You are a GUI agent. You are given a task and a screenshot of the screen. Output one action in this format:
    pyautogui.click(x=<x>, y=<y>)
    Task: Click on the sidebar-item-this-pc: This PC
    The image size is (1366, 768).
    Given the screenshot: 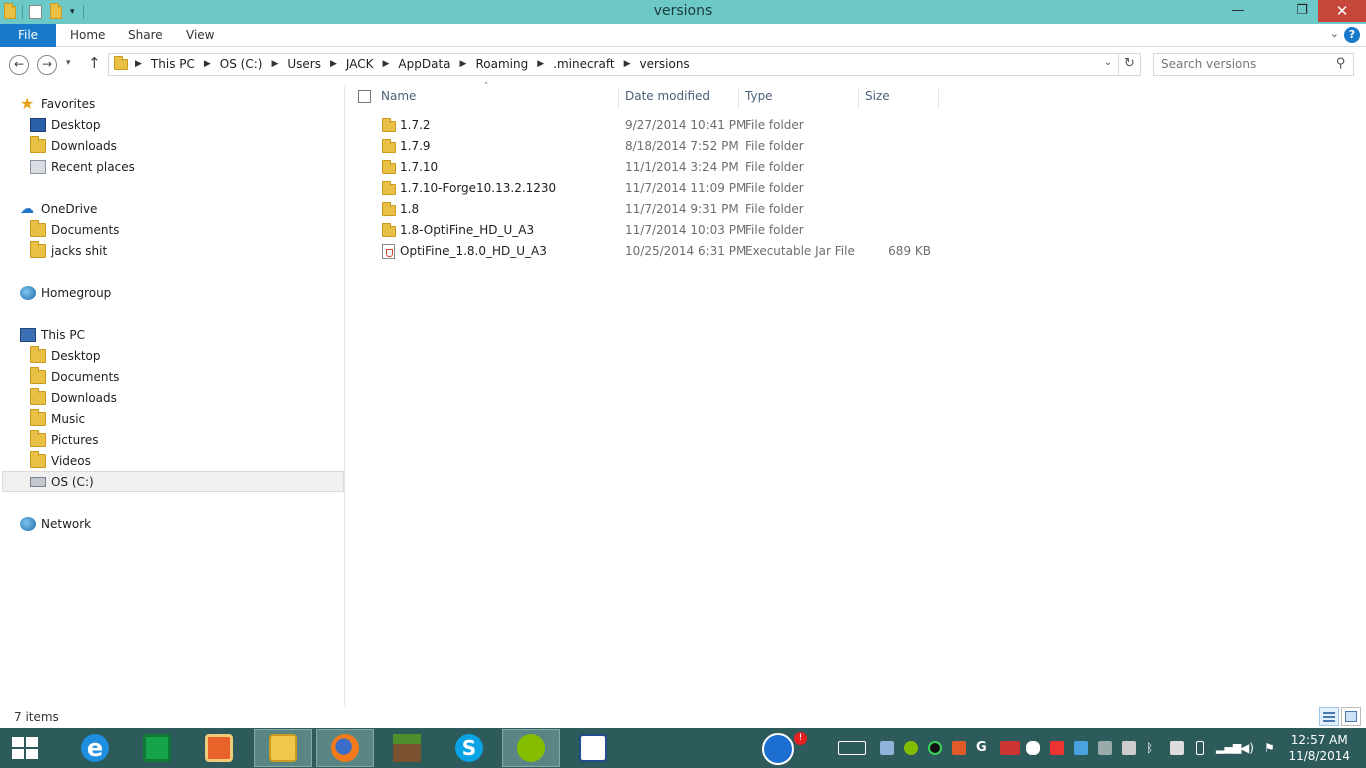 What is the action you would take?
    pyautogui.click(x=52, y=335)
    